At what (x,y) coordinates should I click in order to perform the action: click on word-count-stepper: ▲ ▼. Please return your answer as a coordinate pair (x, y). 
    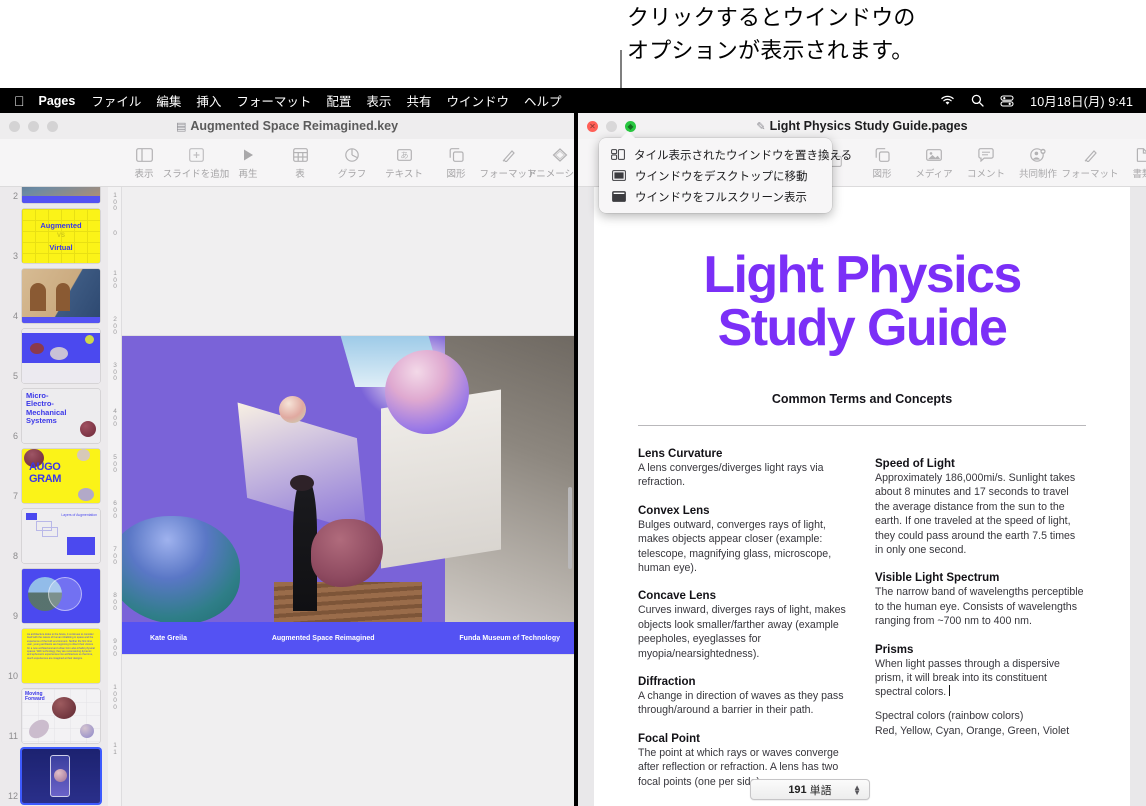
    Looking at the image, I should click on (857, 789).